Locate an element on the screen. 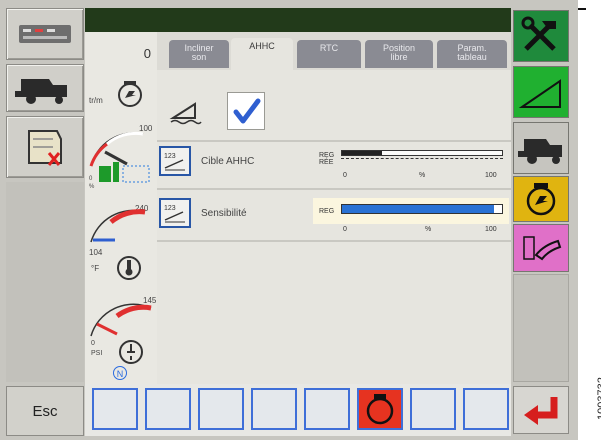 The image size is (601, 440). oil-pressure-icon is located at coordinates (131, 352).